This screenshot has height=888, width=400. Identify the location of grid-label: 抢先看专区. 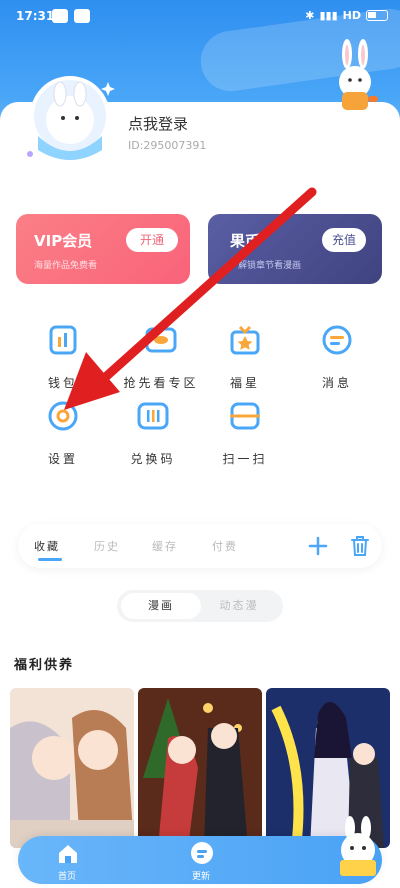
(161, 383).